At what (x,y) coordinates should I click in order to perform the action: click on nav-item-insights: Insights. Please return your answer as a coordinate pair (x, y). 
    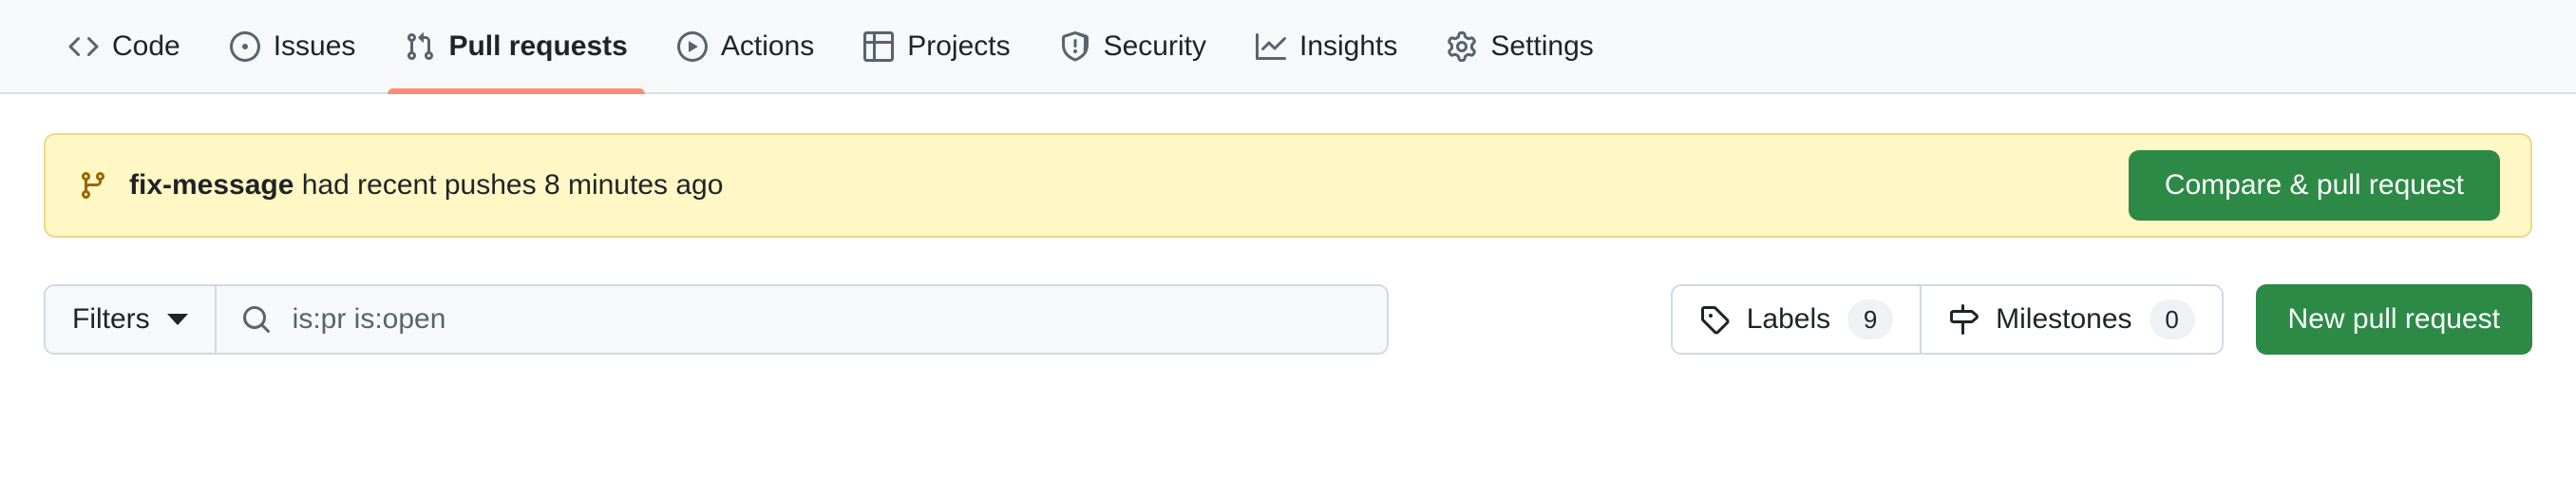
    Looking at the image, I should click on (1326, 46).